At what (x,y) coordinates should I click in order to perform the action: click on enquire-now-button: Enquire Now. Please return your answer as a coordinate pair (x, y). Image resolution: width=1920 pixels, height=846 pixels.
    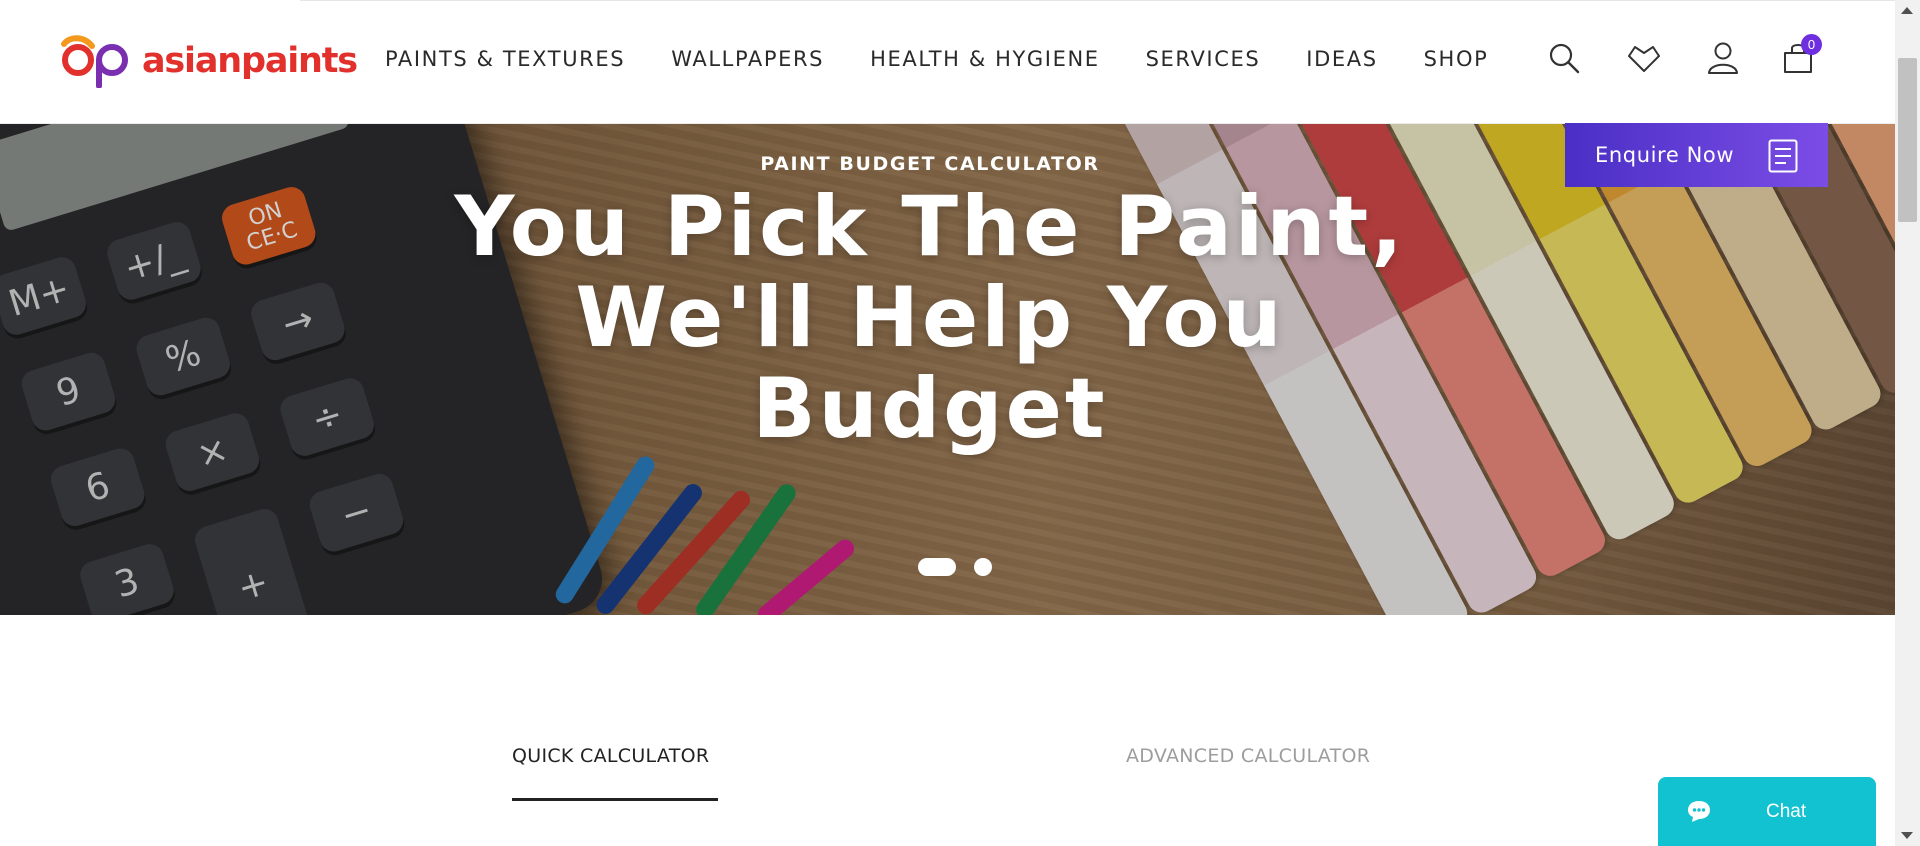
    Looking at the image, I should click on (1696, 155).